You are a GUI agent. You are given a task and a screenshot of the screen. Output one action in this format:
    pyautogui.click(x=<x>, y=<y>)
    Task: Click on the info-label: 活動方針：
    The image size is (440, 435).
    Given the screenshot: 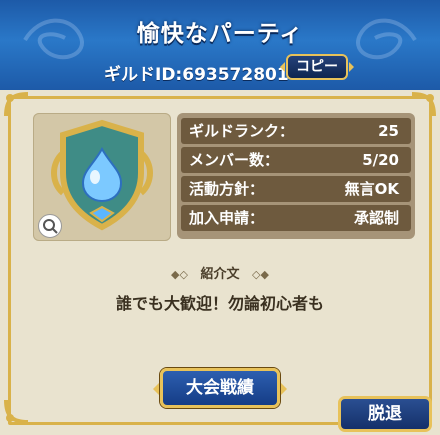 What is the action you would take?
    pyautogui.click(x=227, y=189)
    